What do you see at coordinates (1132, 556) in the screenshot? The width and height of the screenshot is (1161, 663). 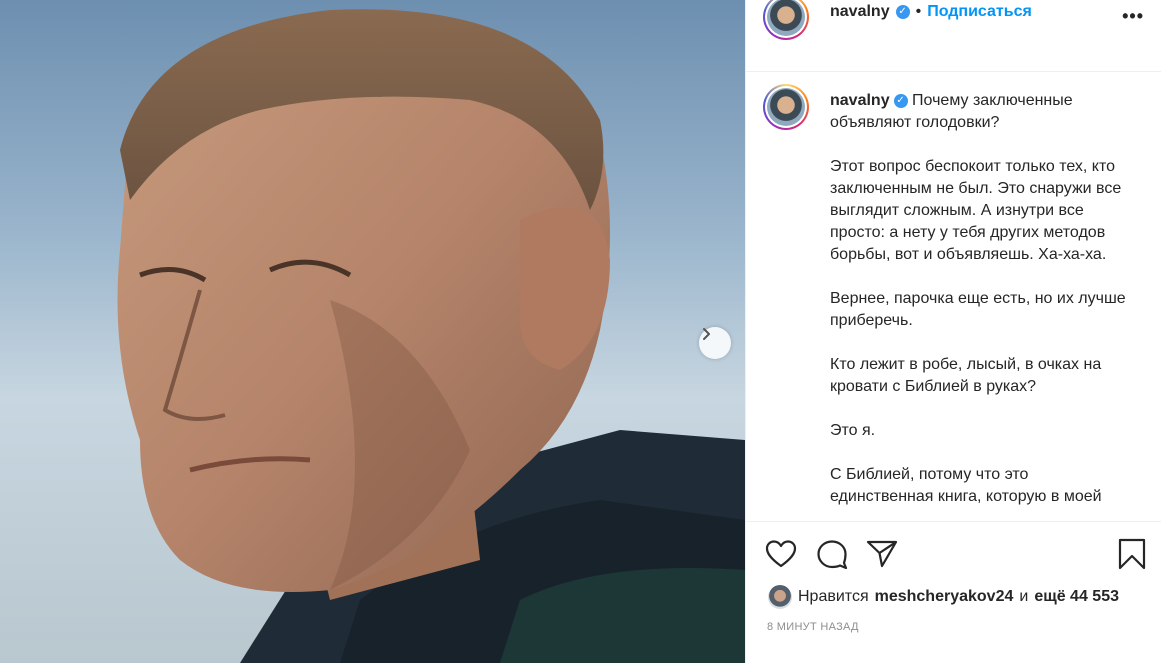 I see `bookmark-icon` at bounding box center [1132, 556].